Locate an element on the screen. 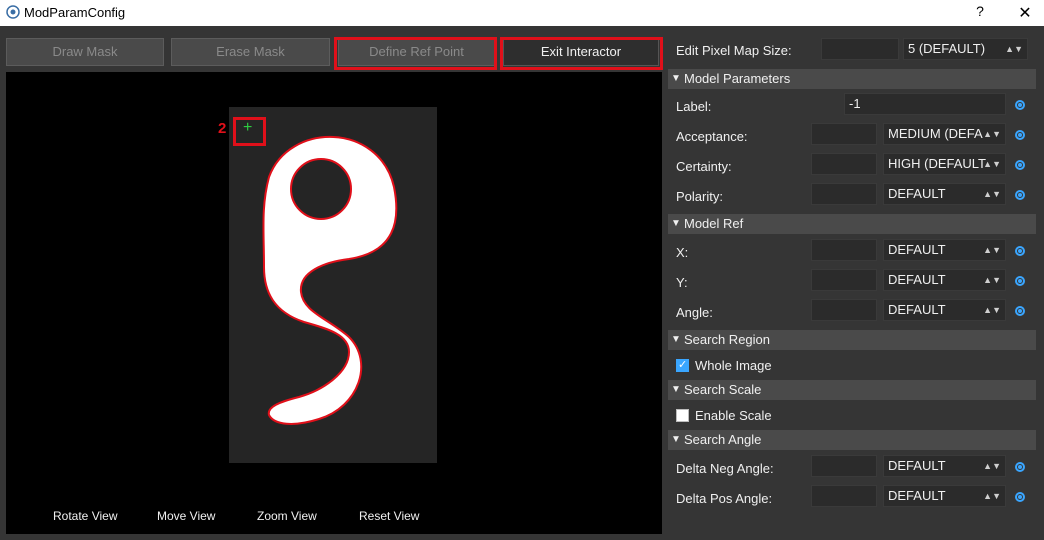  section-model-parameters: ▼ Model Parameters is located at coordinates (852, 79).